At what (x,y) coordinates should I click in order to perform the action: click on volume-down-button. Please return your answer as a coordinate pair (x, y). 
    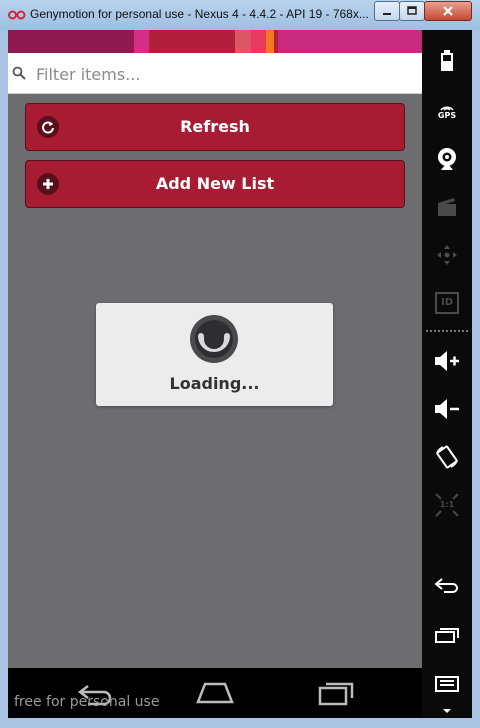
    Looking at the image, I should click on (447, 409).